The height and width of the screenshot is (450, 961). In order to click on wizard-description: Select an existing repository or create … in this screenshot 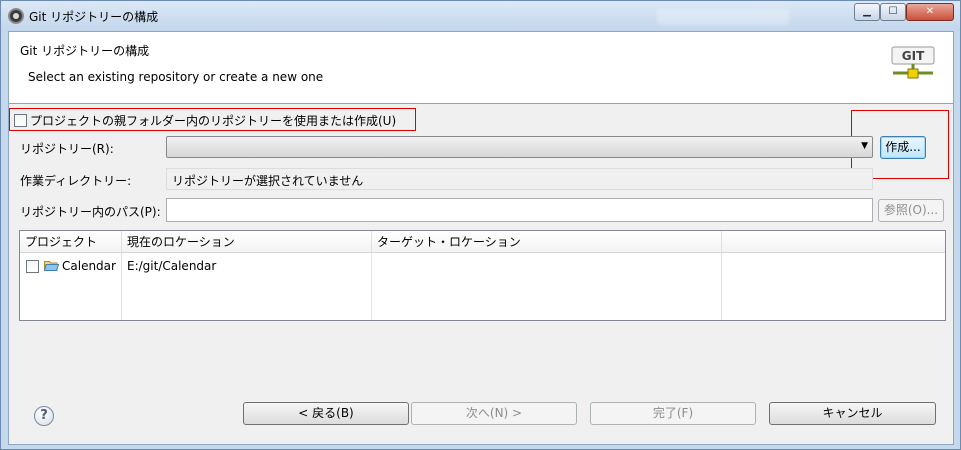, I will do `click(176, 77)`.